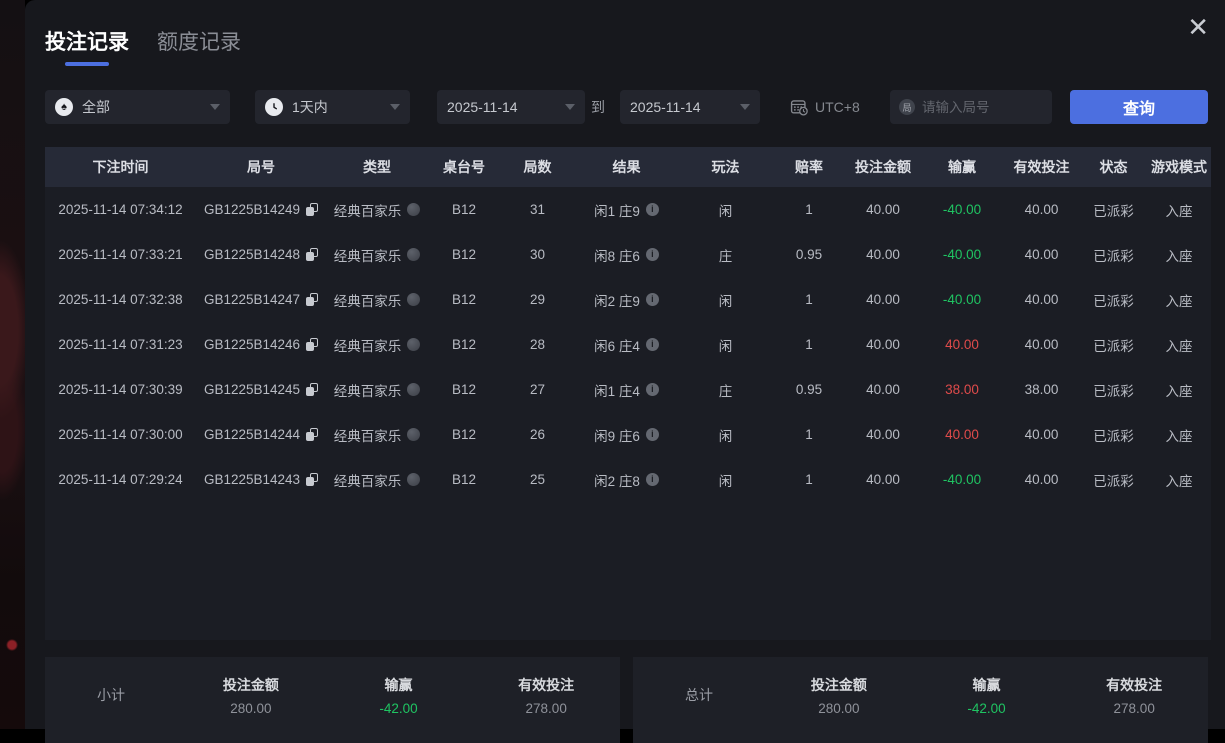 This screenshot has height=743, width=1225. What do you see at coordinates (111, 695) in the screenshot?
I see `subtotal-label: 小计` at bounding box center [111, 695].